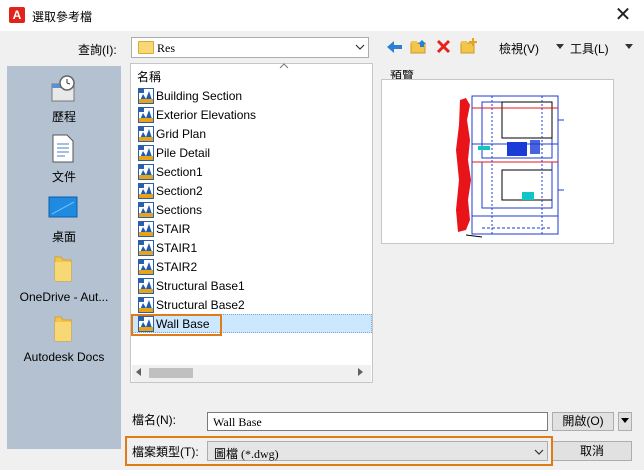  Describe the element at coordinates (154, 420) in the screenshot. I see `filename-label: 檔名(N):` at that location.